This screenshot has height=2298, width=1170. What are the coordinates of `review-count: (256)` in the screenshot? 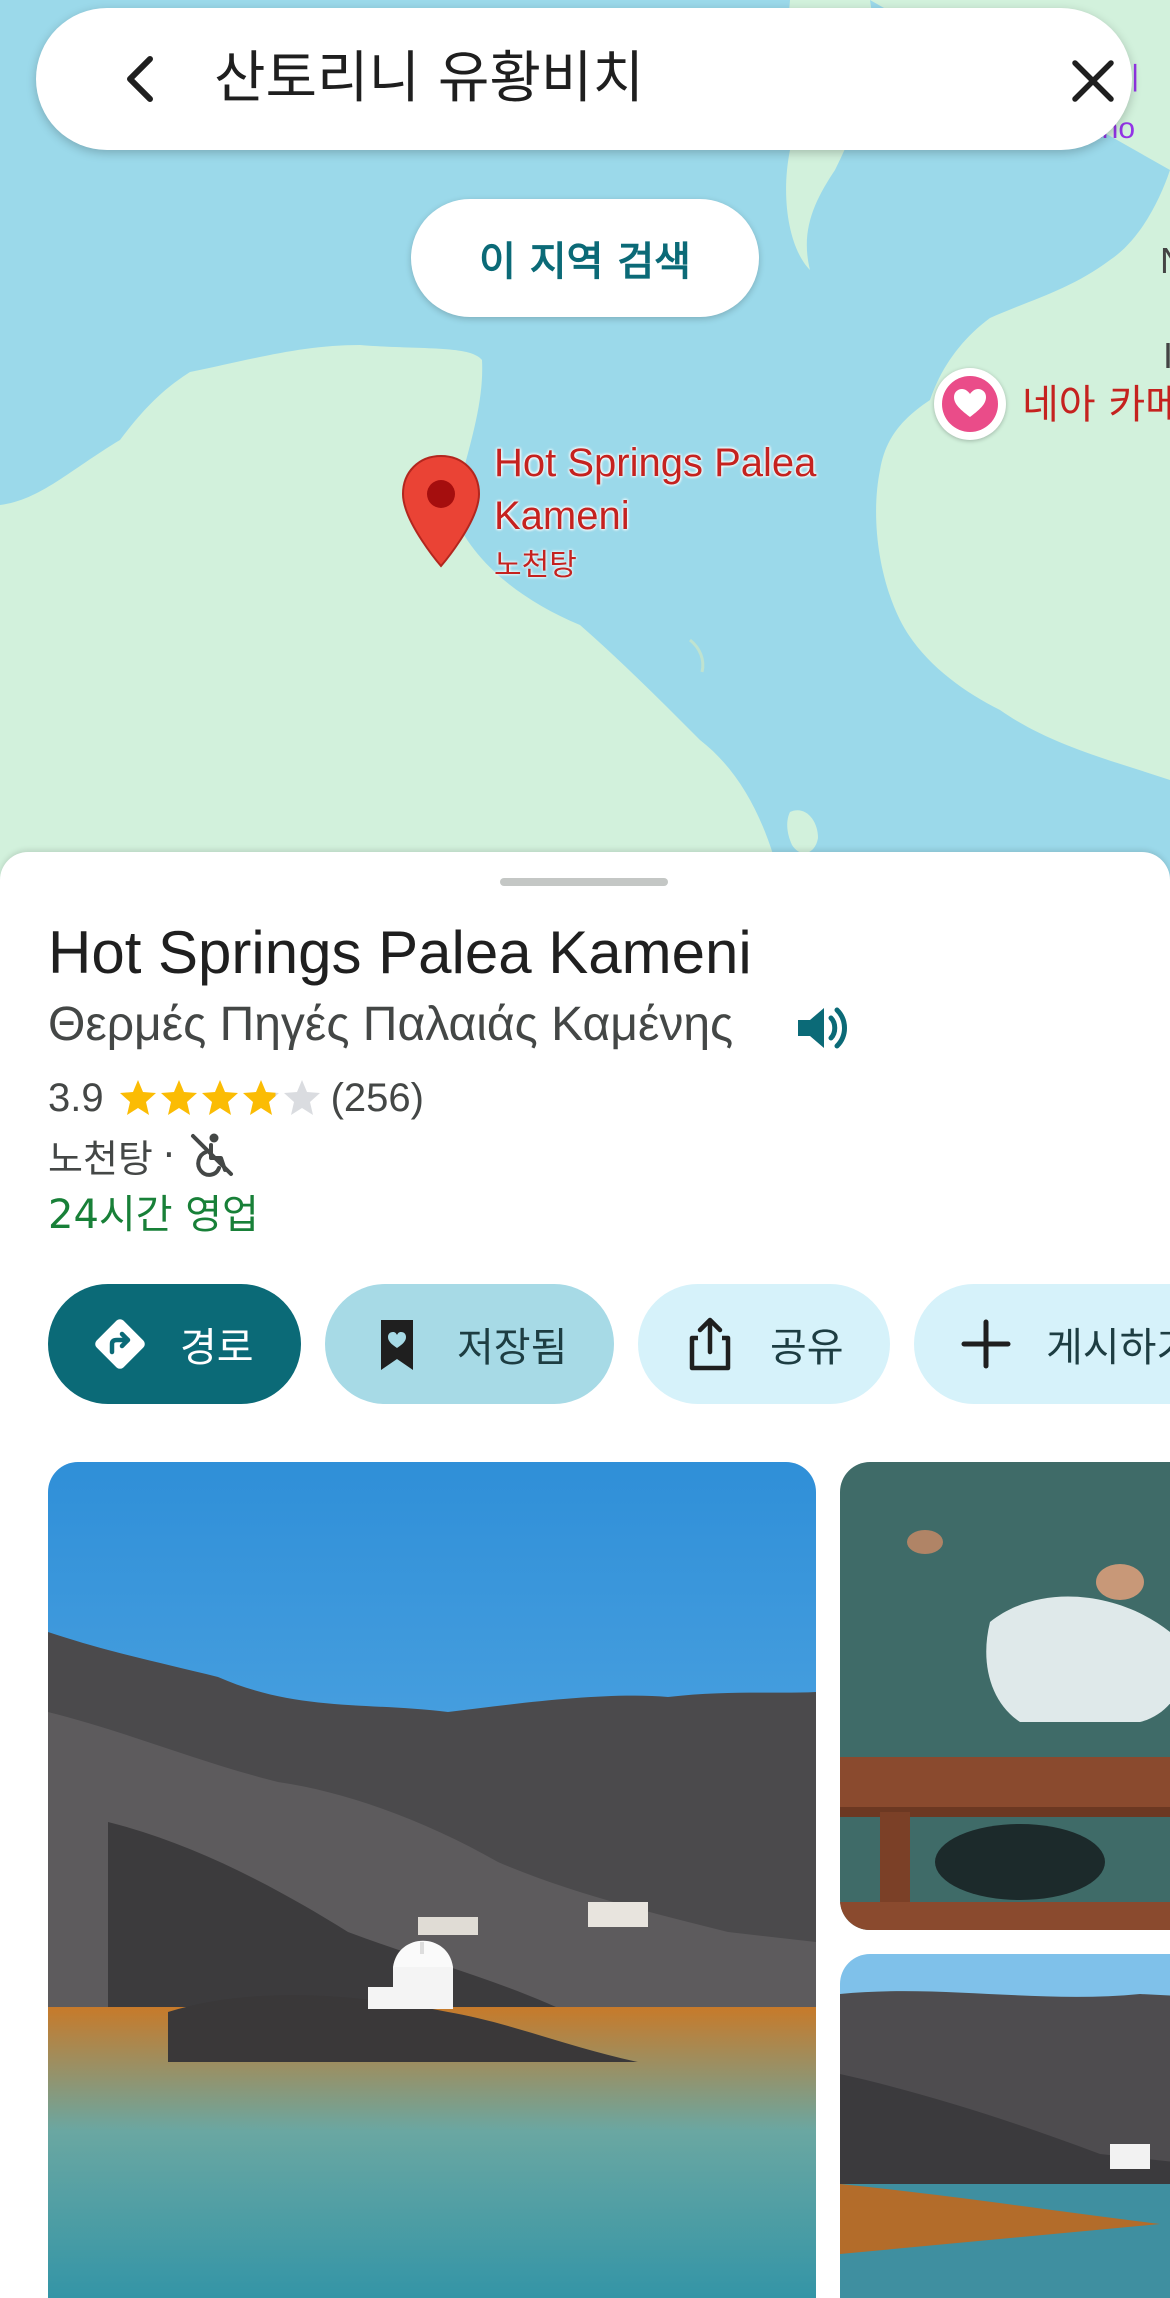 It's located at (377, 1098).